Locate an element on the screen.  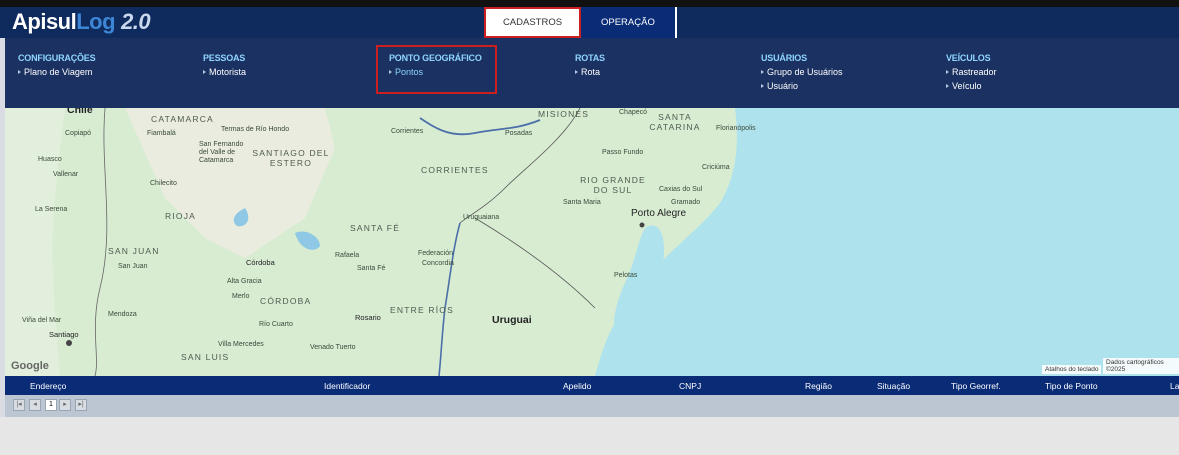
map-label-santiago: Santiago is located at coordinates (64, 334).